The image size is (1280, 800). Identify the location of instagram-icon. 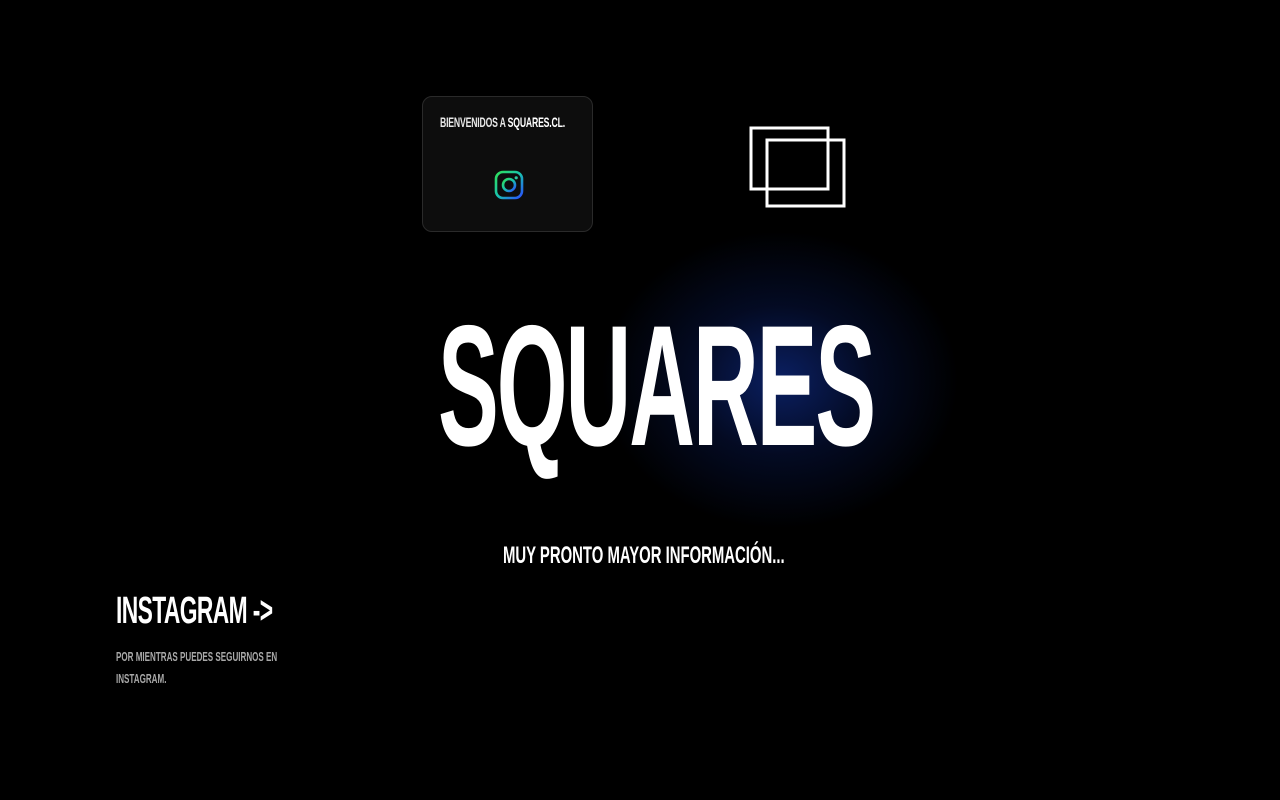
(509, 185).